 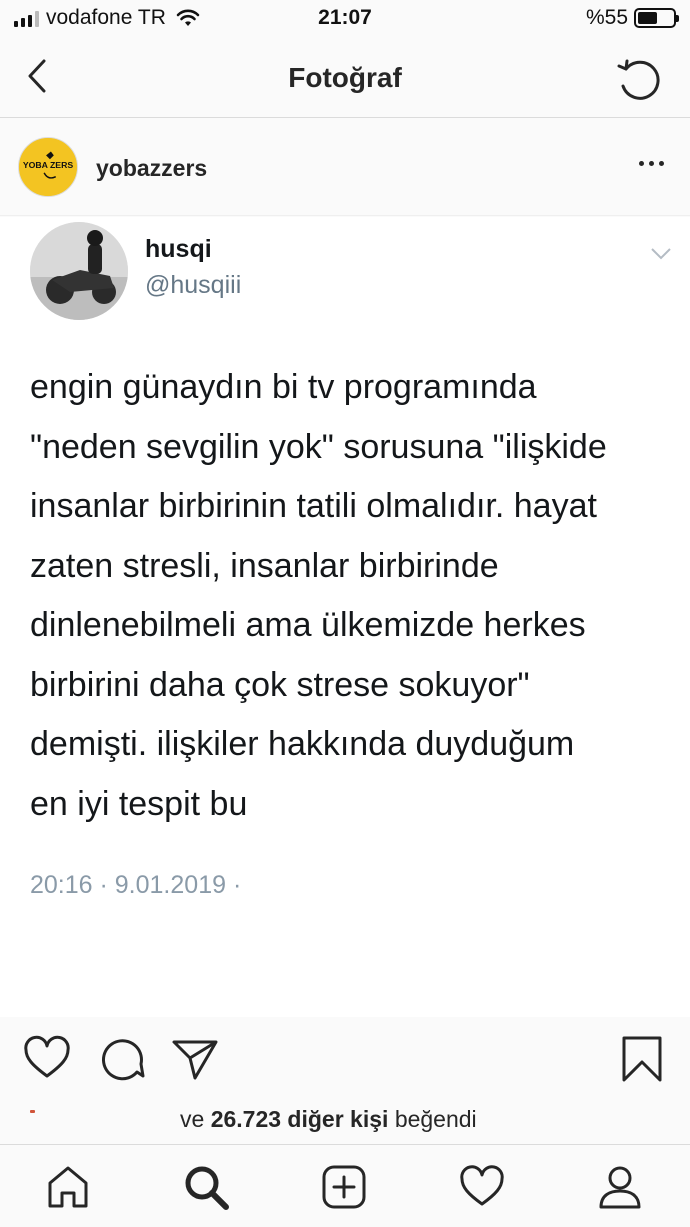 I want to click on nav-header: Fotoğraf, so click(x=345, y=79).